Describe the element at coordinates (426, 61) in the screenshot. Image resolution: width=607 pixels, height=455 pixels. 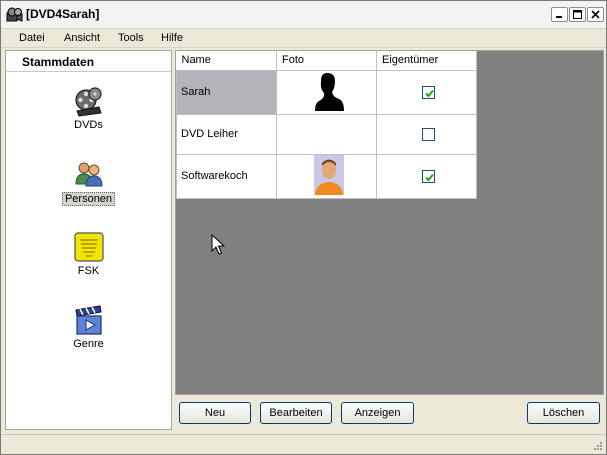
I see `column-header-eigentuemer: Eigentümer` at that location.